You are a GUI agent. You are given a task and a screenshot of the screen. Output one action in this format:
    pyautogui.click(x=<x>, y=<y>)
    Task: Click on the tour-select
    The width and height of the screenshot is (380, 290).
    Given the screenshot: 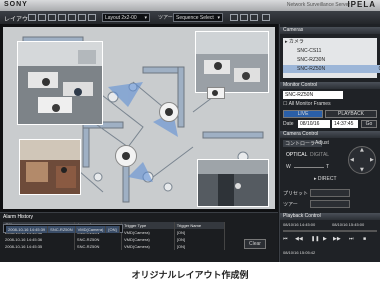 What is the action you would take?
    pyautogui.click(x=330, y=204)
    